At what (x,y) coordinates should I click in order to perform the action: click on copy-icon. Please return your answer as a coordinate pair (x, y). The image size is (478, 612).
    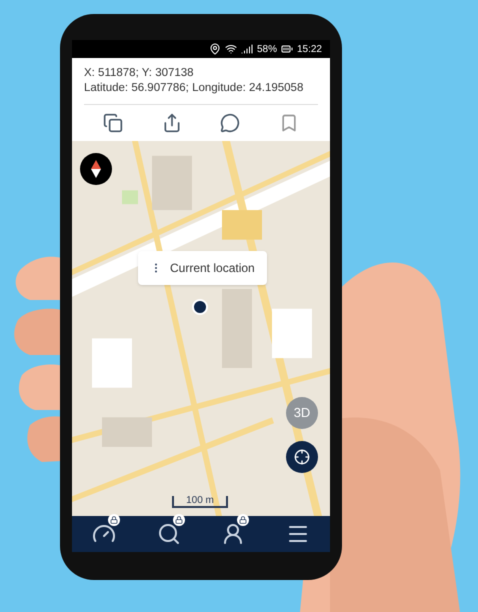
    Looking at the image, I should click on (113, 123).